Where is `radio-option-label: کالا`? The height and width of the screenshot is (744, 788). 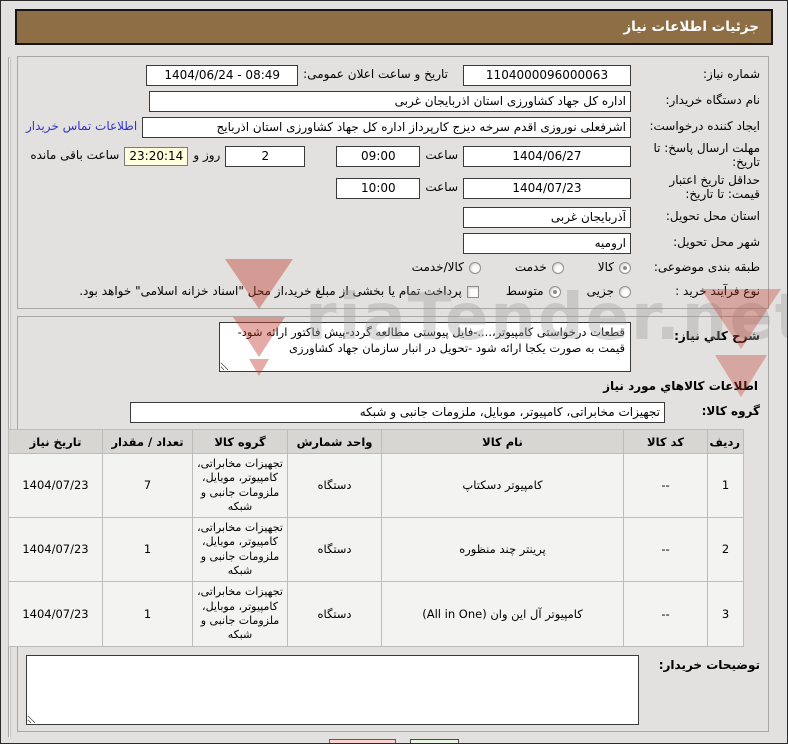 radio-option-label: کالا is located at coordinates (605, 267).